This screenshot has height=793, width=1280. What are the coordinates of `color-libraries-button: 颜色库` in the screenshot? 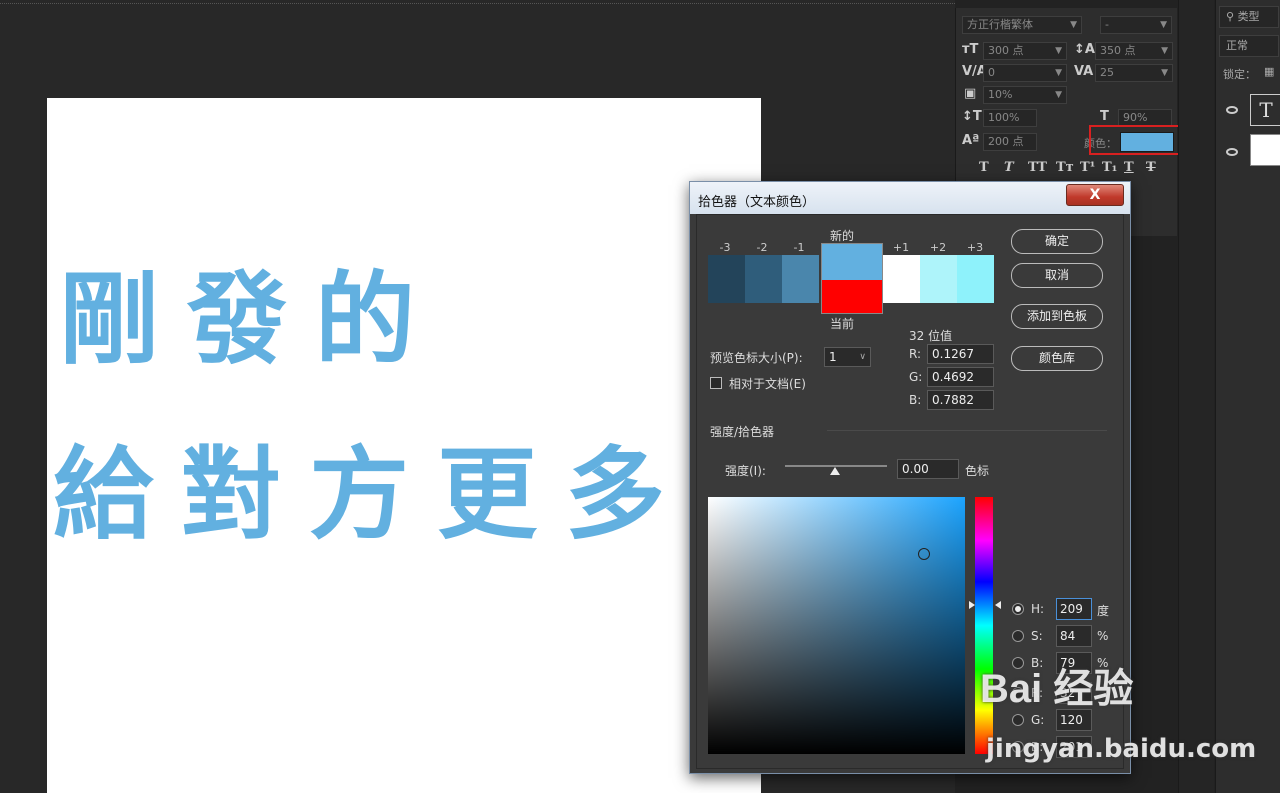 It's located at (1057, 358).